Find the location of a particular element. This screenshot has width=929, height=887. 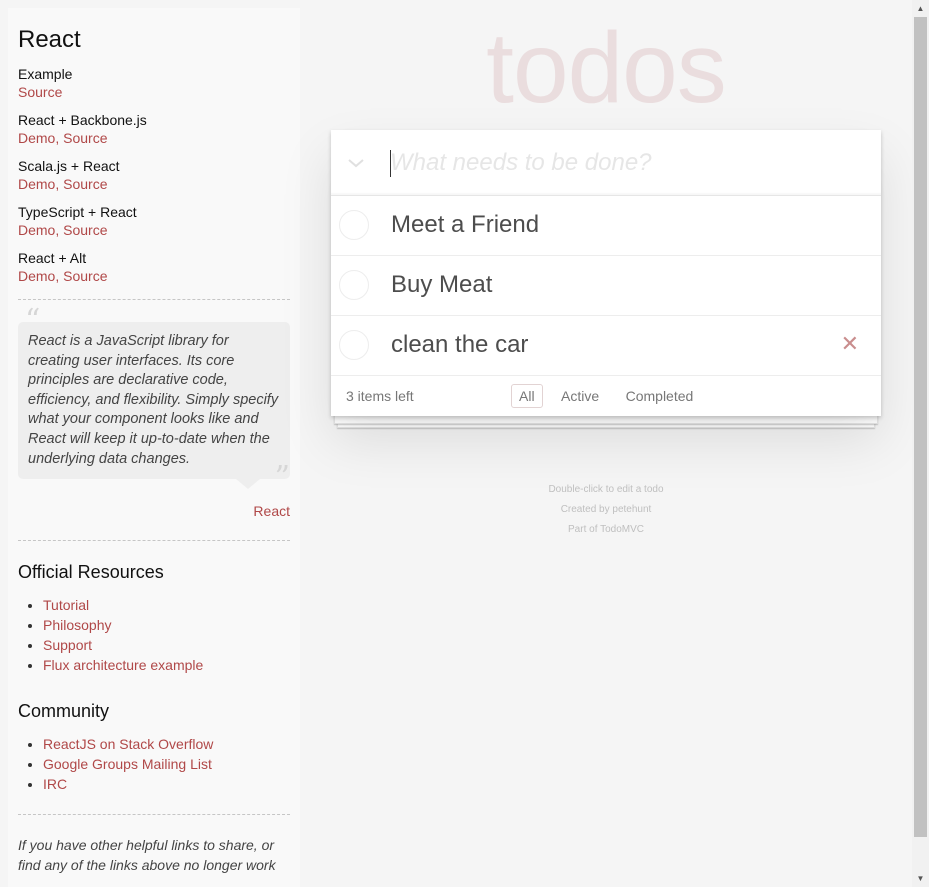

text-caret is located at coordinates (390, 163).